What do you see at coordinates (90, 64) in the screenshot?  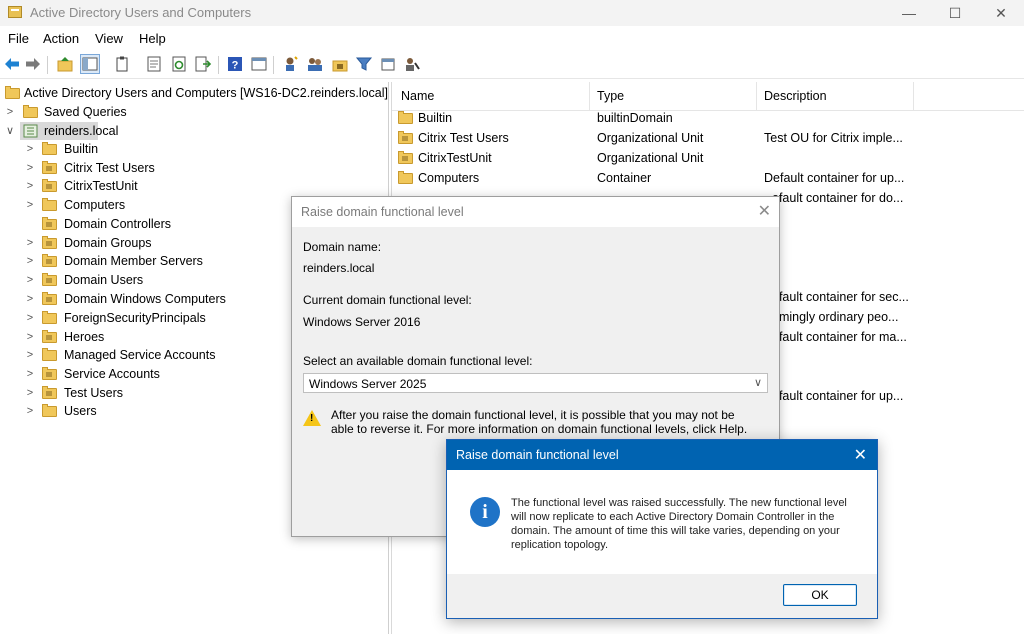 I see `show-hide-tree-icon` at bounding box center [90, 64].